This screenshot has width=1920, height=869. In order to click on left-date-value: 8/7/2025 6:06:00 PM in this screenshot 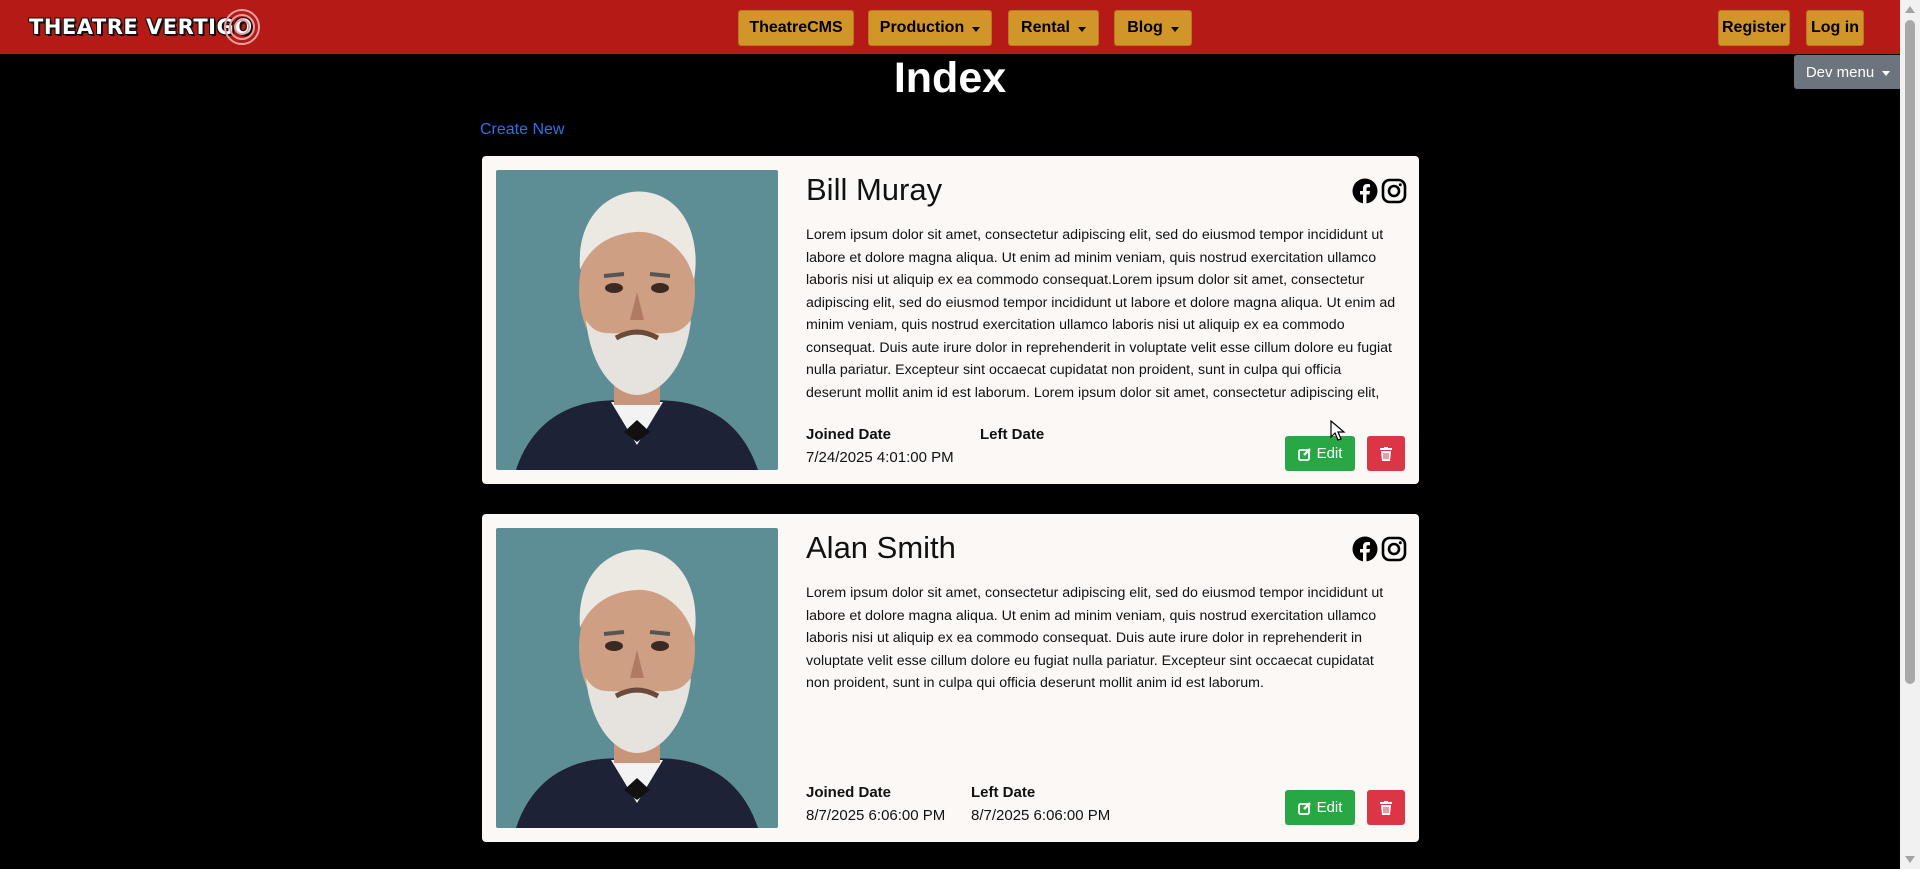, I will do `click(1041, 815)`.